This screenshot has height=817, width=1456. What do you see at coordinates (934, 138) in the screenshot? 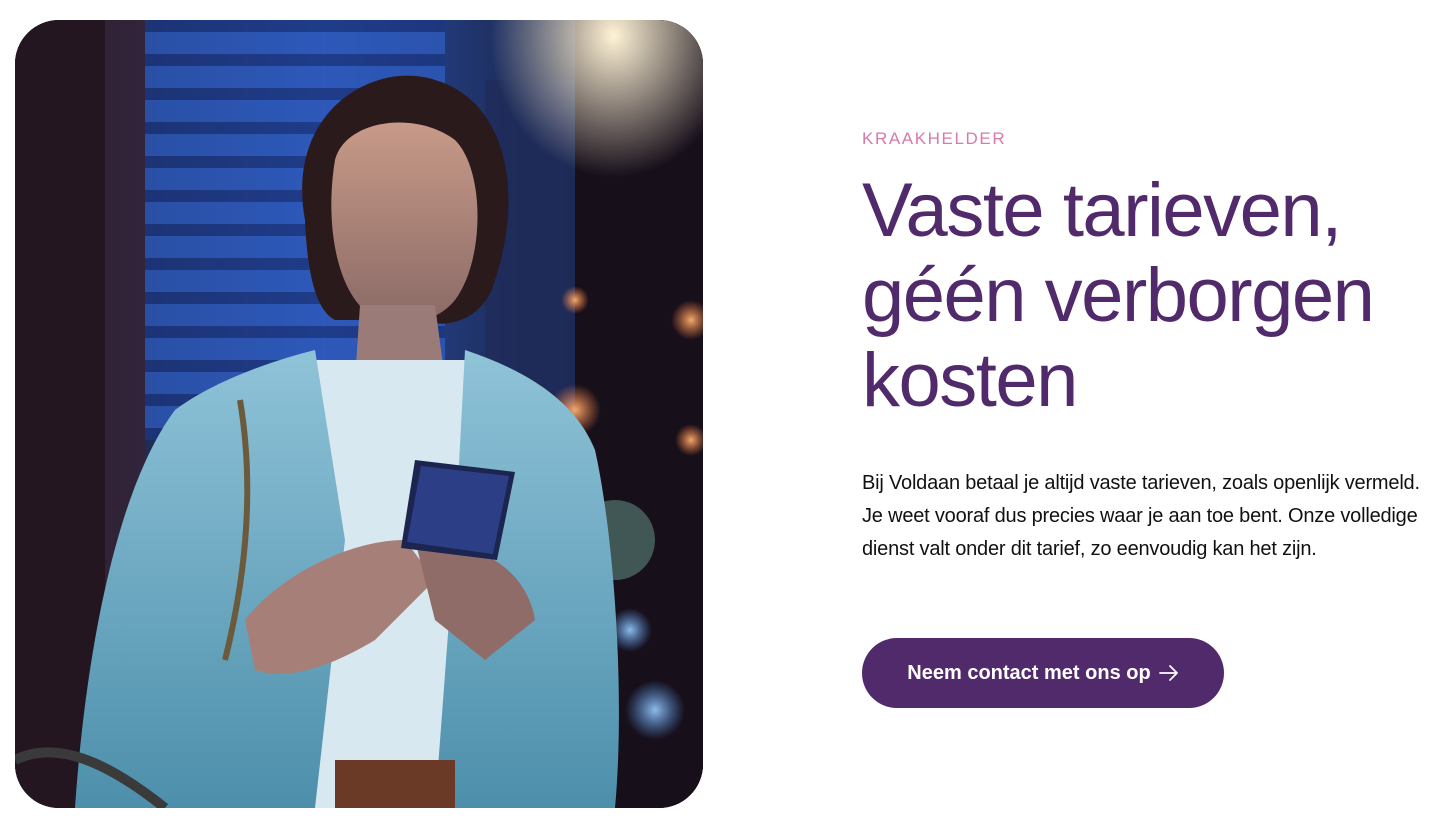
I see `eyebrow-label: KRAAKHELDER` at bounding box center [934, 138].